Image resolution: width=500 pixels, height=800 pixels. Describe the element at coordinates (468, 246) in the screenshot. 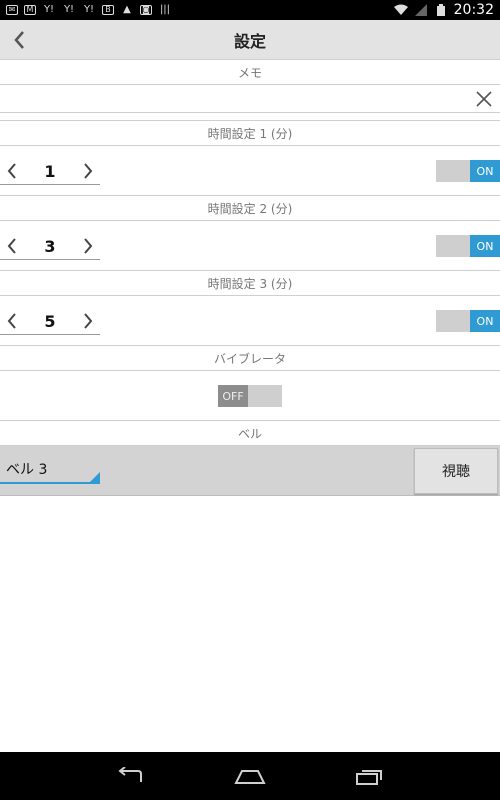

I see `timer-2-toggle: ON` at that location.